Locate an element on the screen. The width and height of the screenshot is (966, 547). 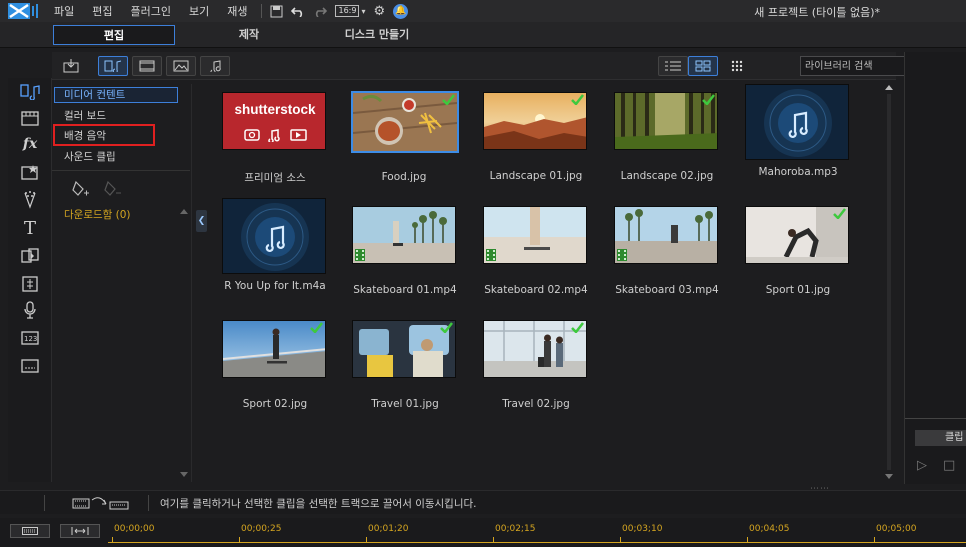
media-item: shutterstock 프리미엄 소스 is located at coordinates (275, 138).